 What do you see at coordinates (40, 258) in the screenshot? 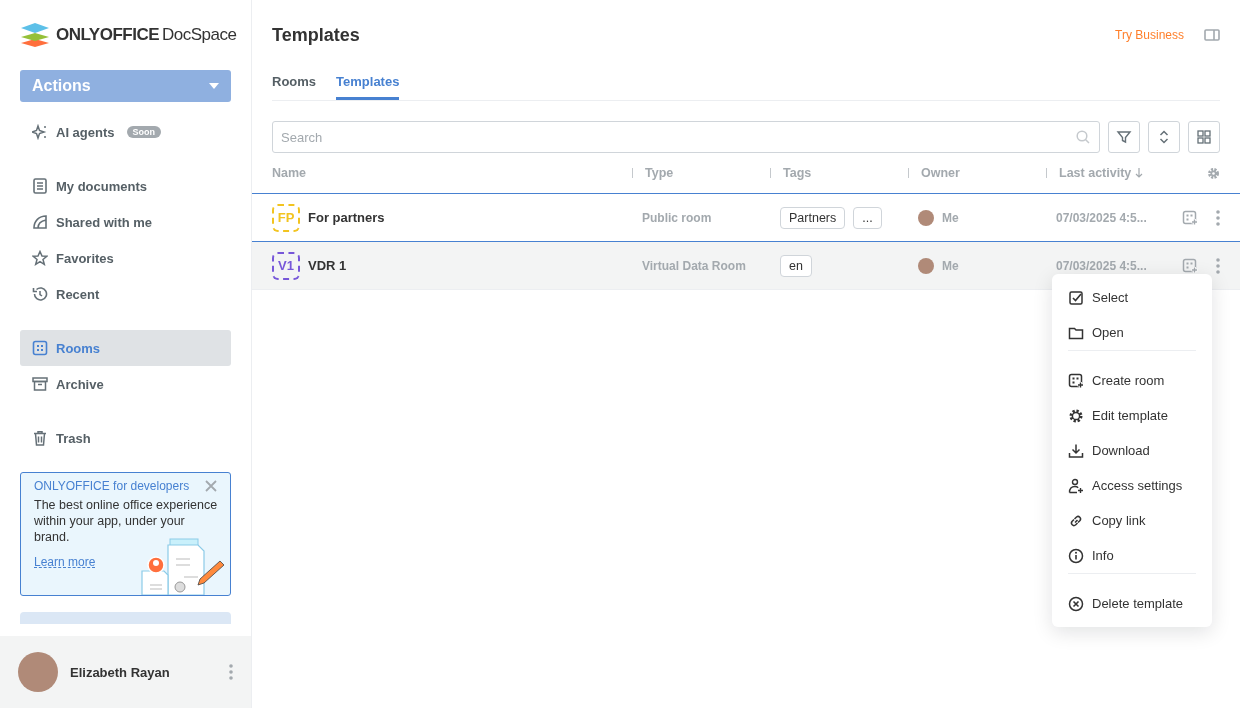
I see `star-icon` at bounding box center [40, 258].